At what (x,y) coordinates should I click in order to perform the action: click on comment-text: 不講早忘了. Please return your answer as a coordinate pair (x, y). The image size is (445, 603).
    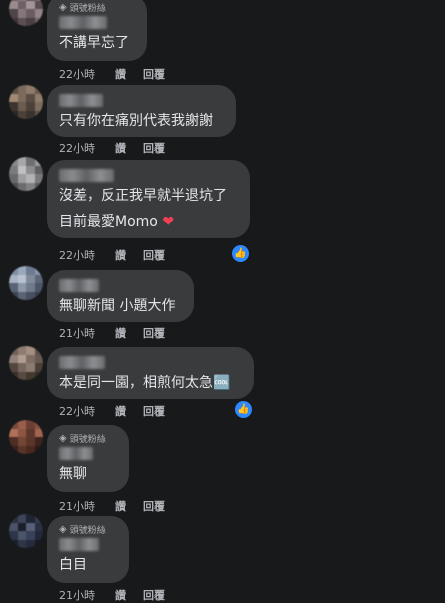
    Looking at the image, I should click on (94, 43).